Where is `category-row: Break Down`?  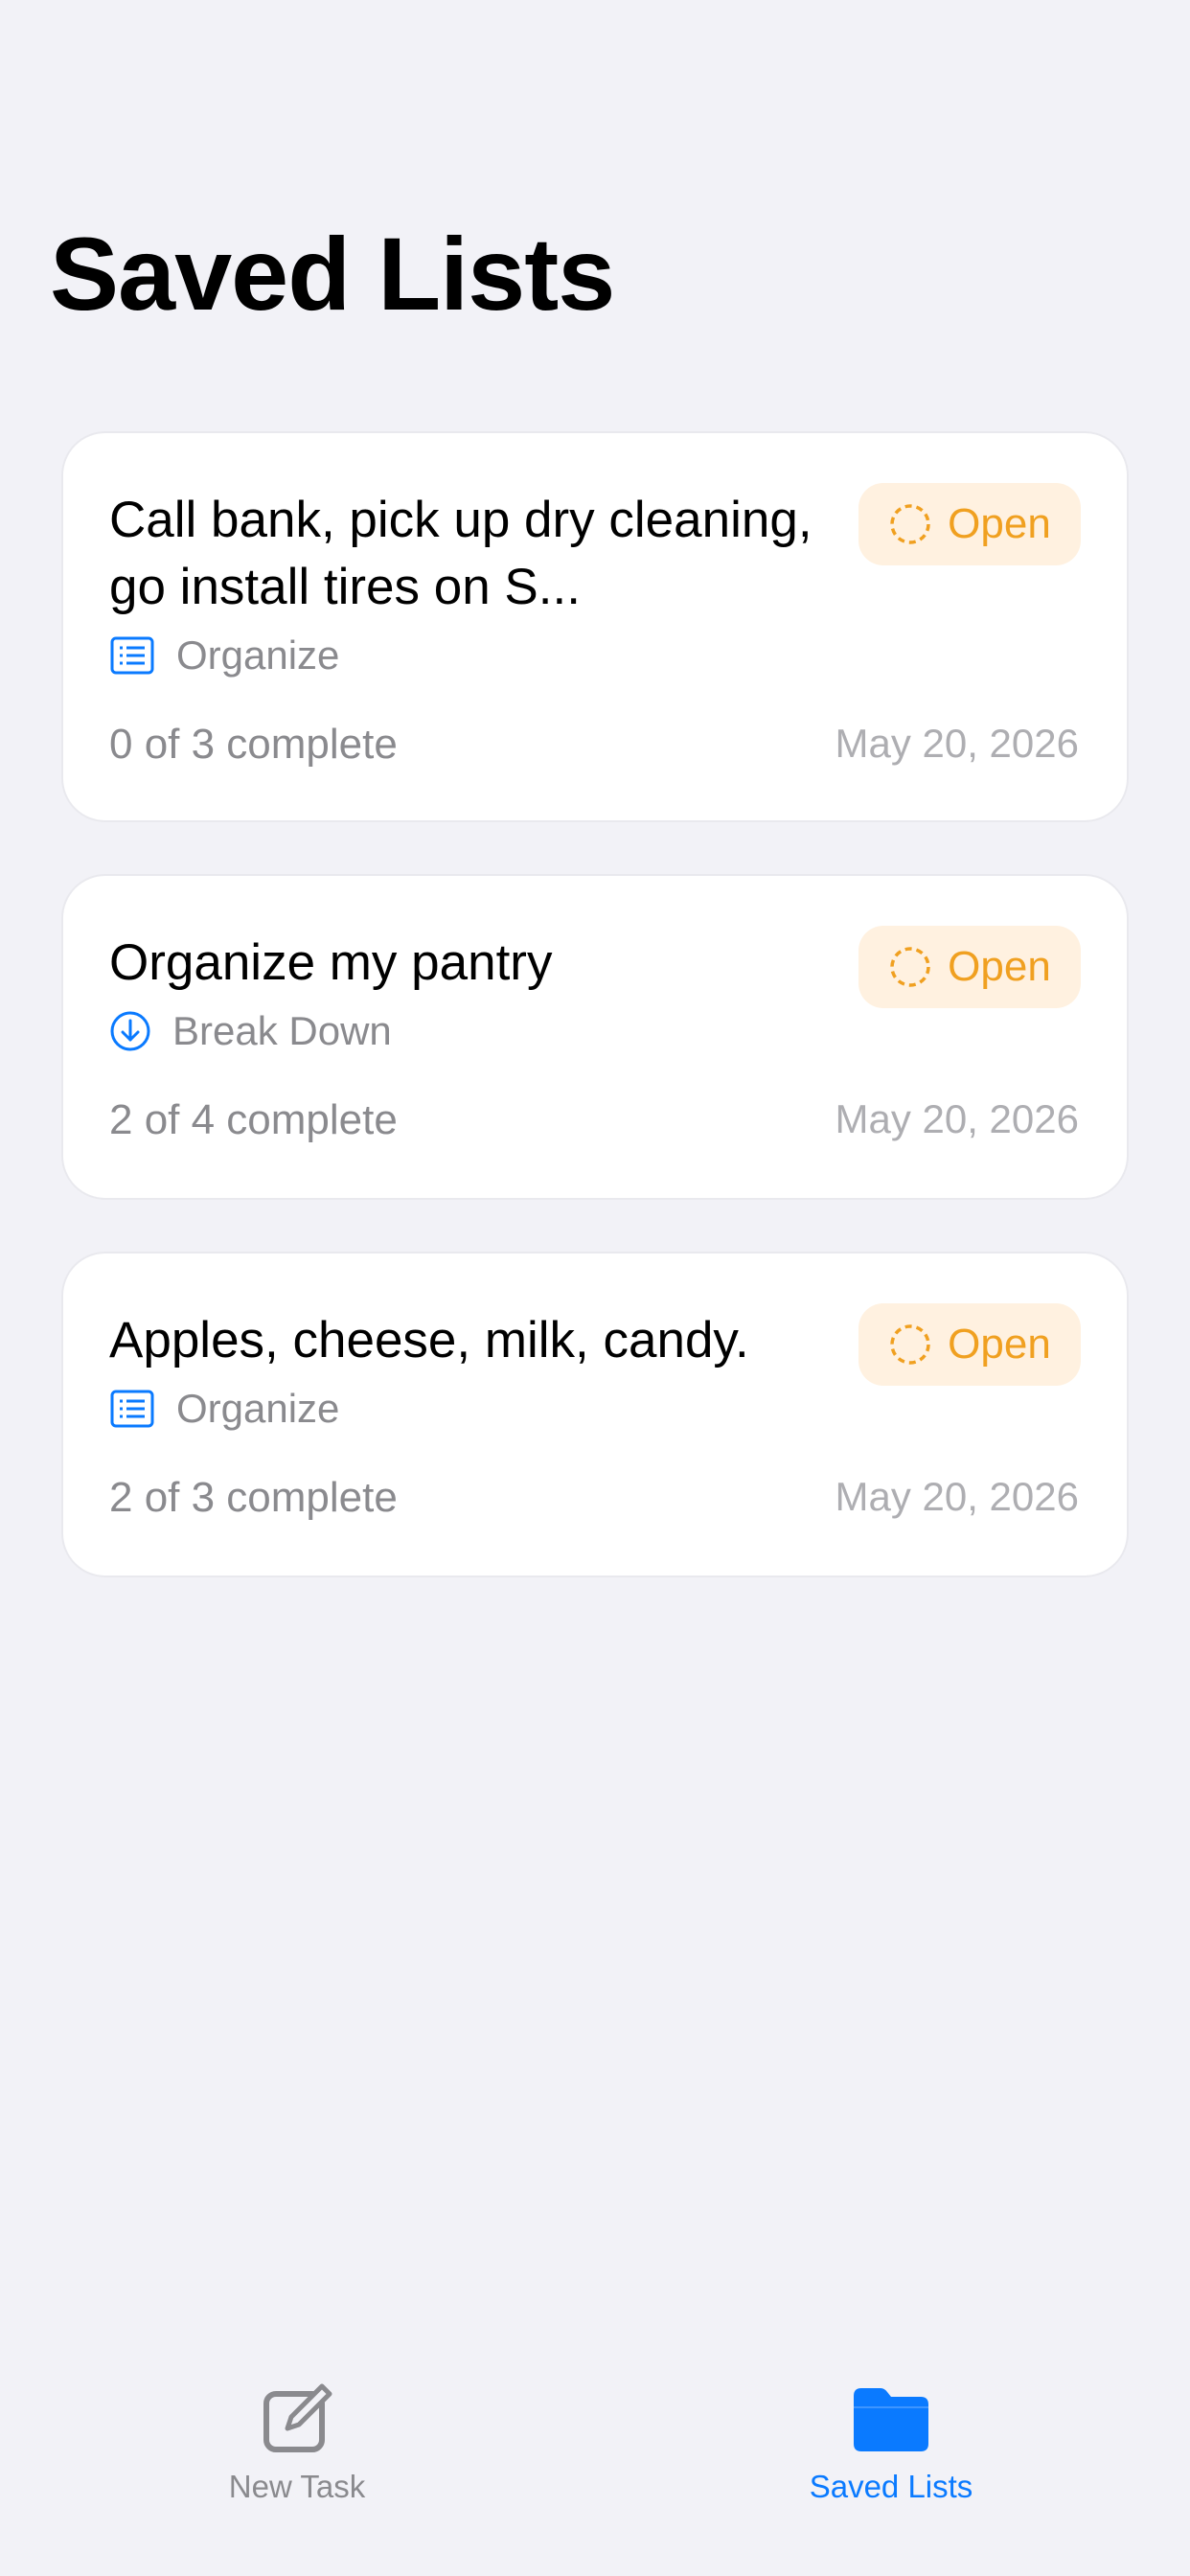 category-row: Break Down is located at coordinates (250, 1031).